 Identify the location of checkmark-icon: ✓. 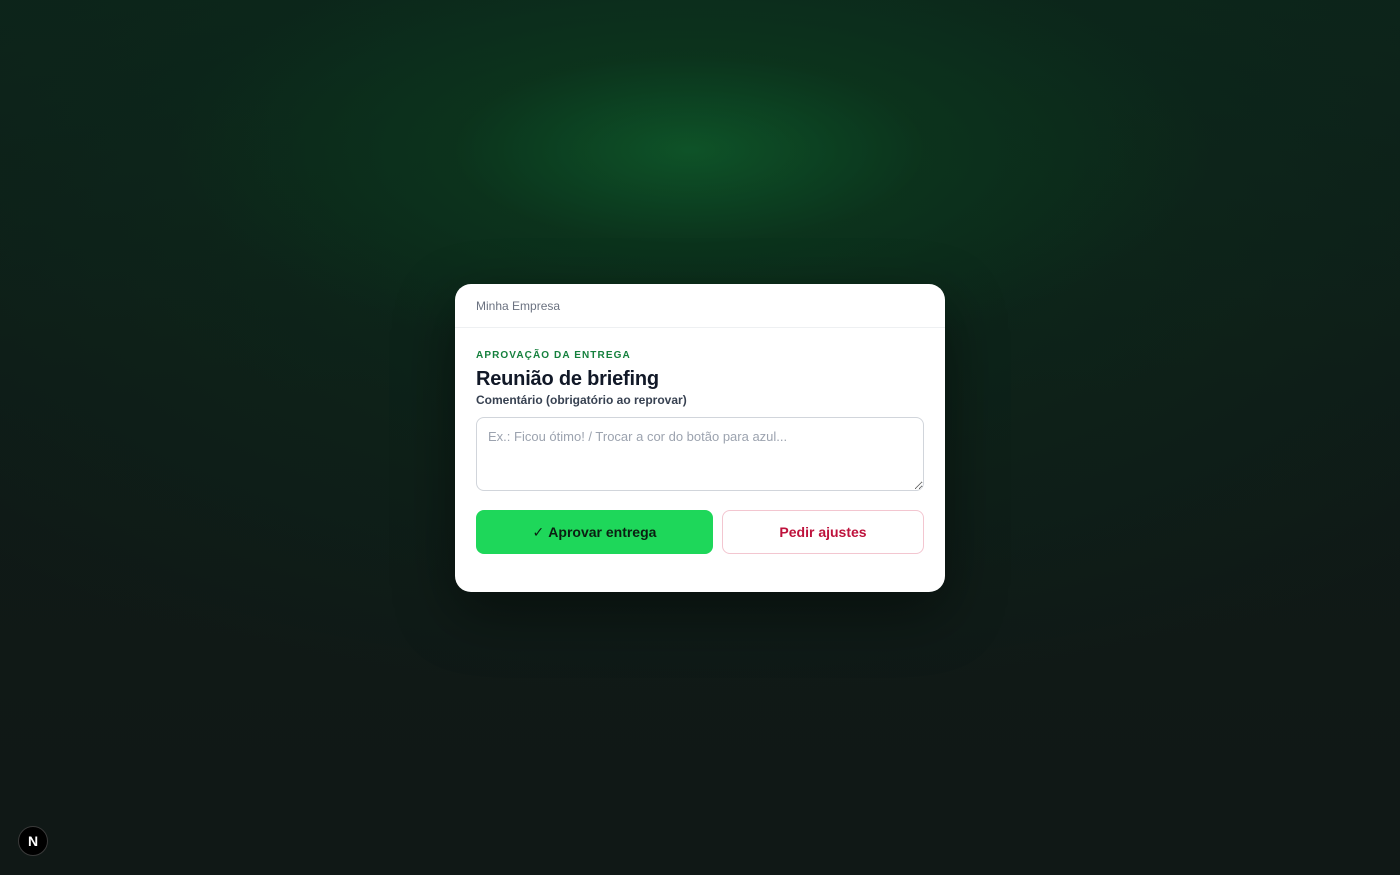
(538, 532).